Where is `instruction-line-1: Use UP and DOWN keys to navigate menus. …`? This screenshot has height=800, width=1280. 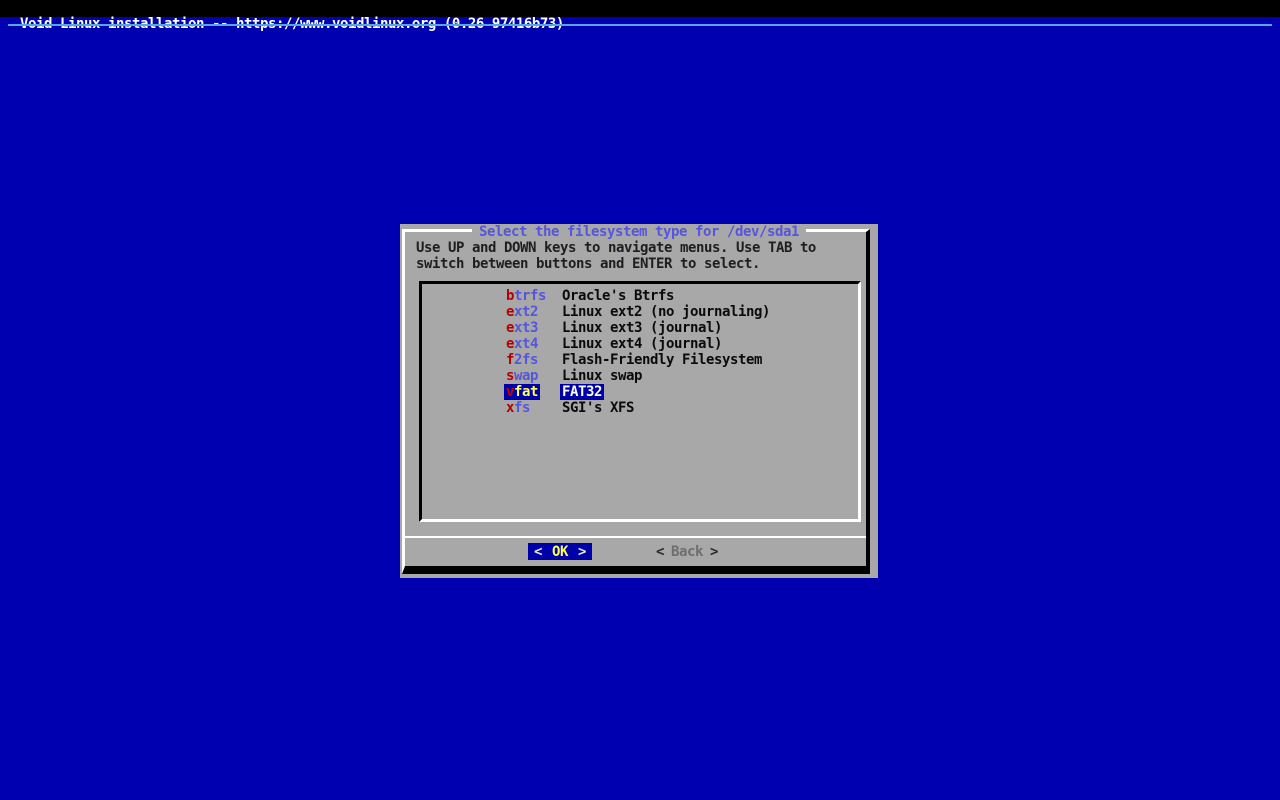 instruction-line-1: Use UP and DOWN keys to navigate menus. … is located at coordinates (616, 248).